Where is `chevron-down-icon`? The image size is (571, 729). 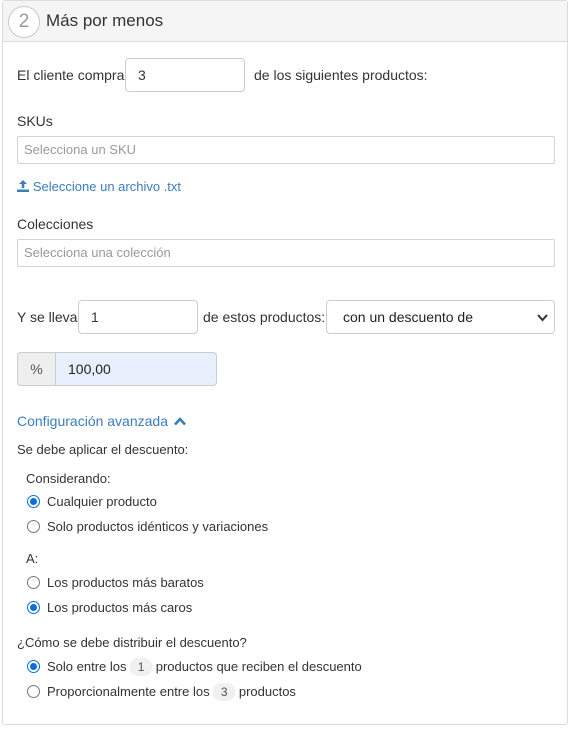
chevron-down-icon is located at coordinates (542, 318).